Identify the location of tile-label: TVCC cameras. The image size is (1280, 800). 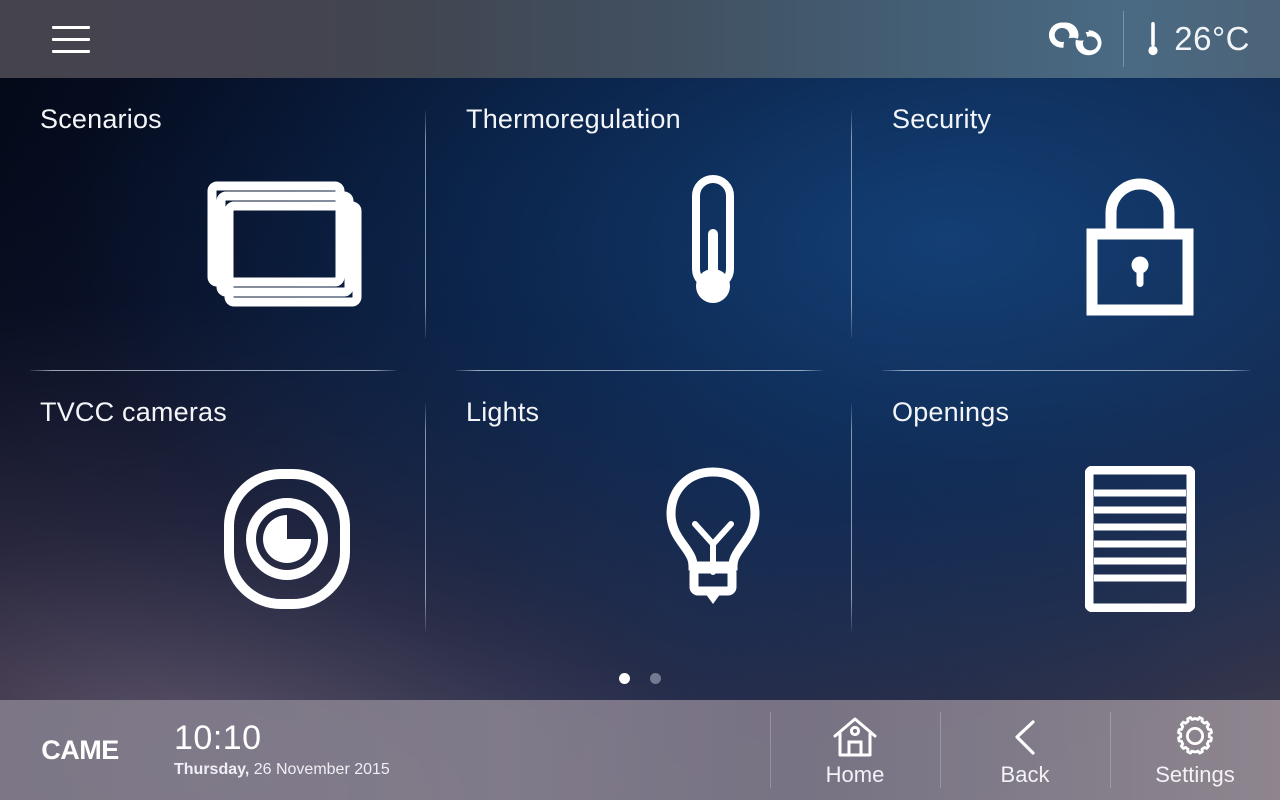
(133, 412).